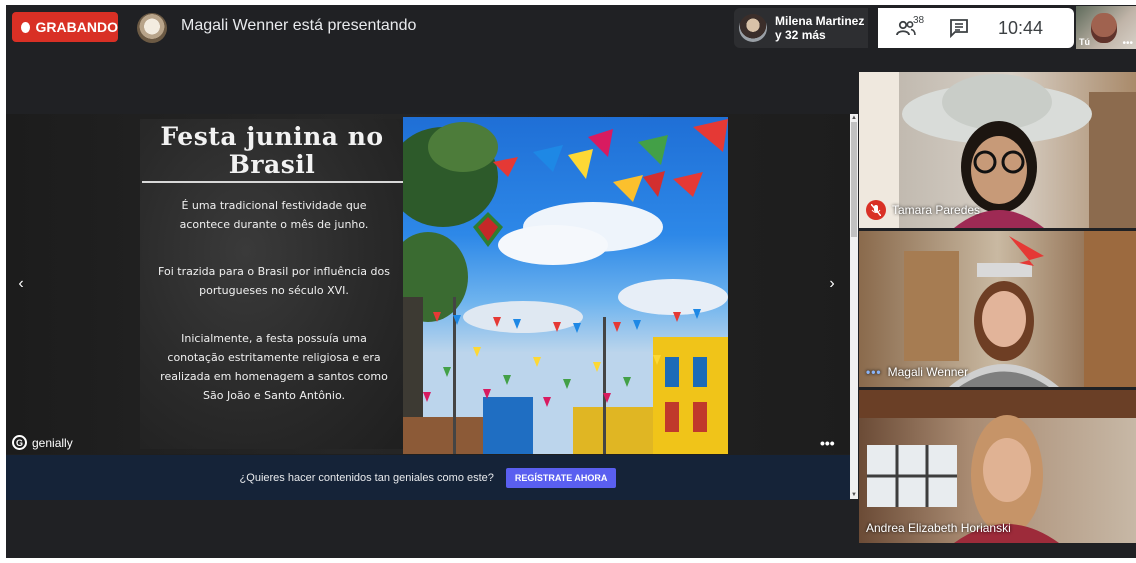 The image size is (1136, 563). I want to click on genially-brand: genially, so click(52, 442).